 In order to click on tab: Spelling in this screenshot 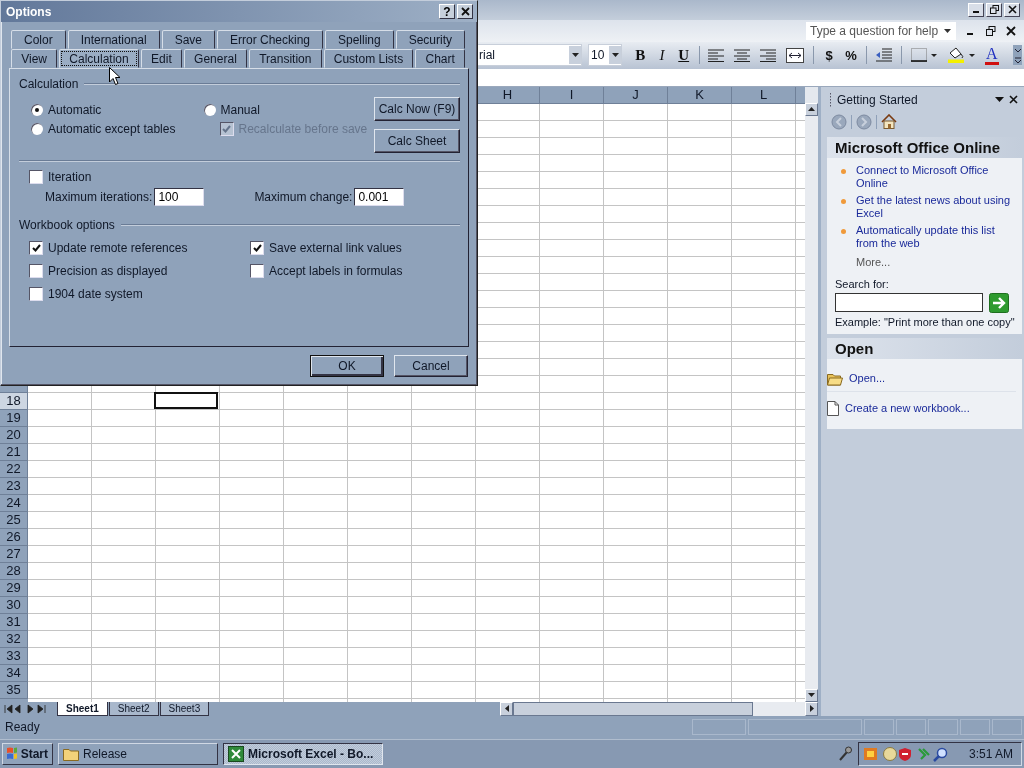, I will do `click(359, 39)`.